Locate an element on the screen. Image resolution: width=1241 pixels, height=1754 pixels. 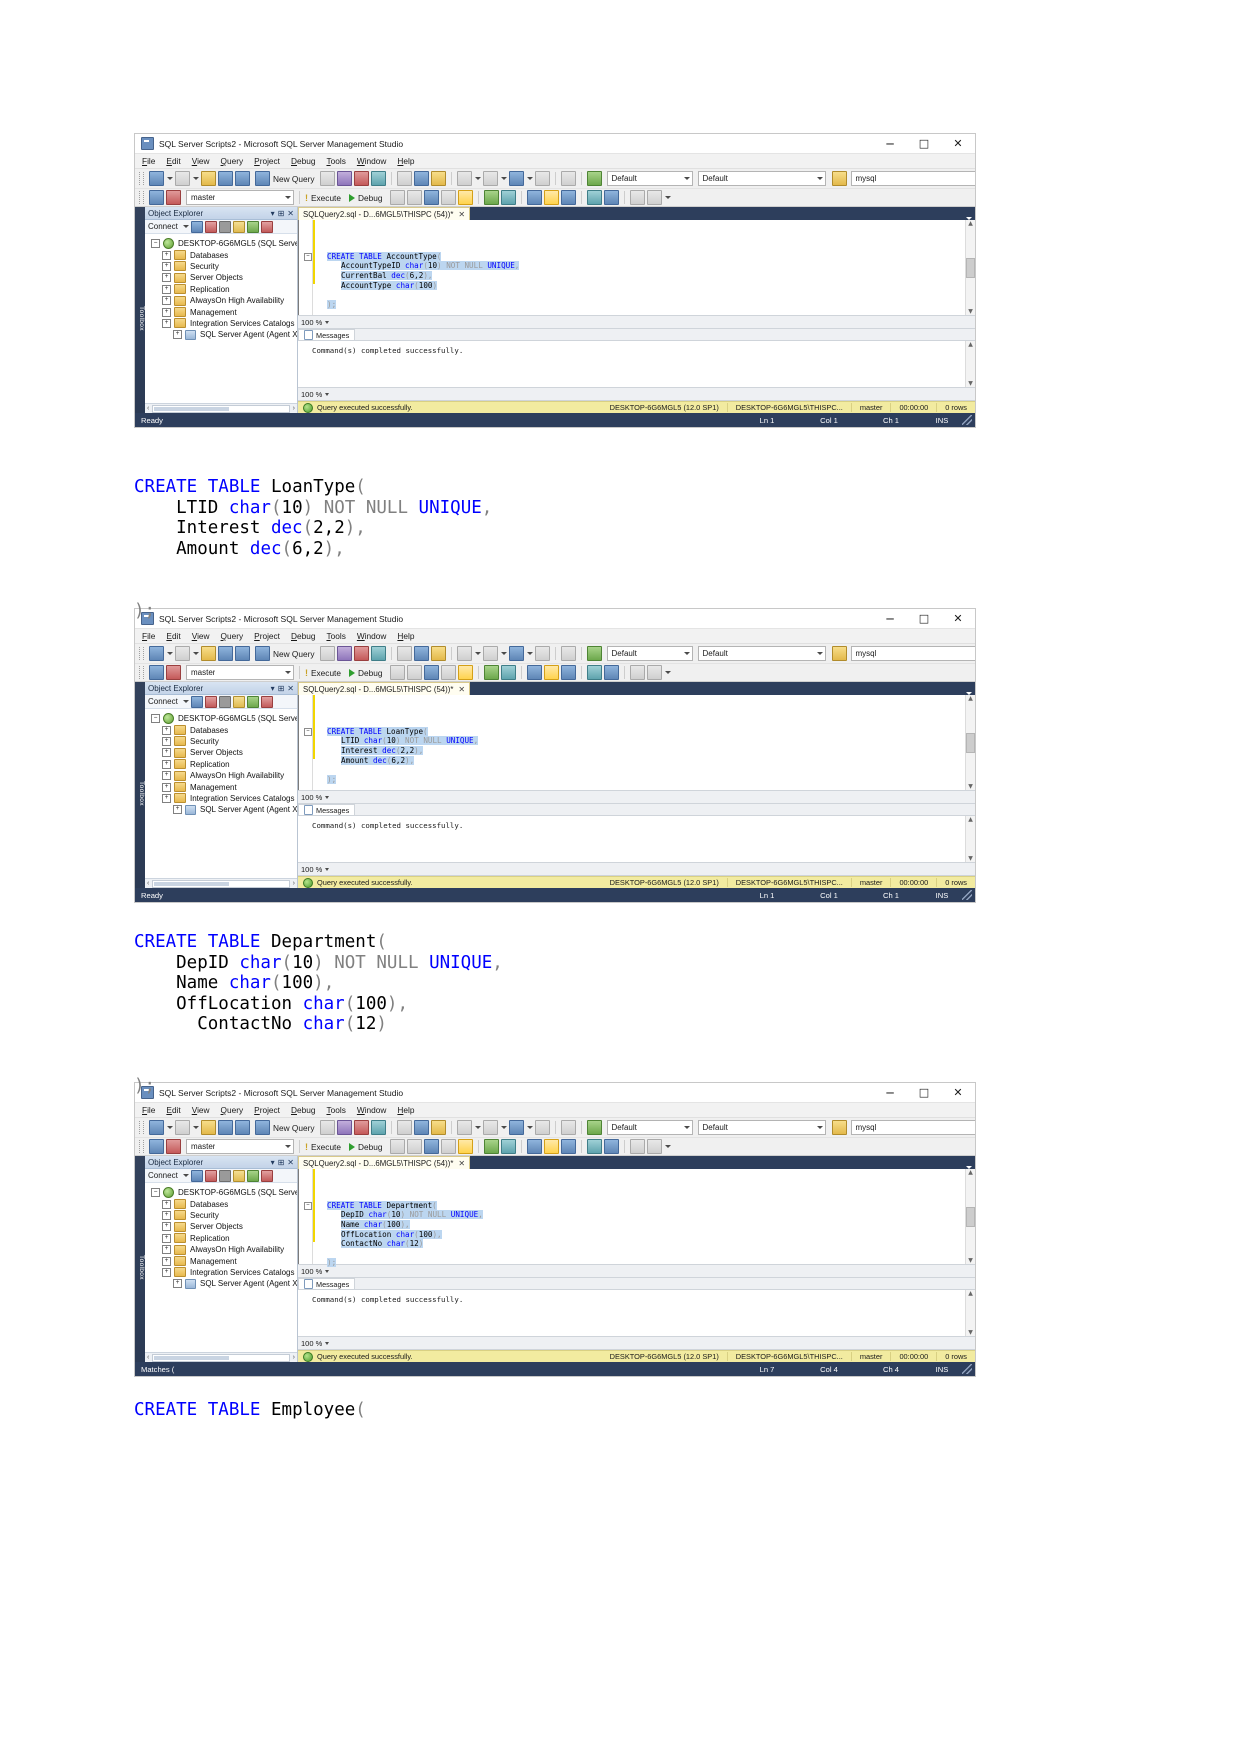
editor-vertical-scrollbar: ▲ ▼ is located at coordinates (970, 1216).